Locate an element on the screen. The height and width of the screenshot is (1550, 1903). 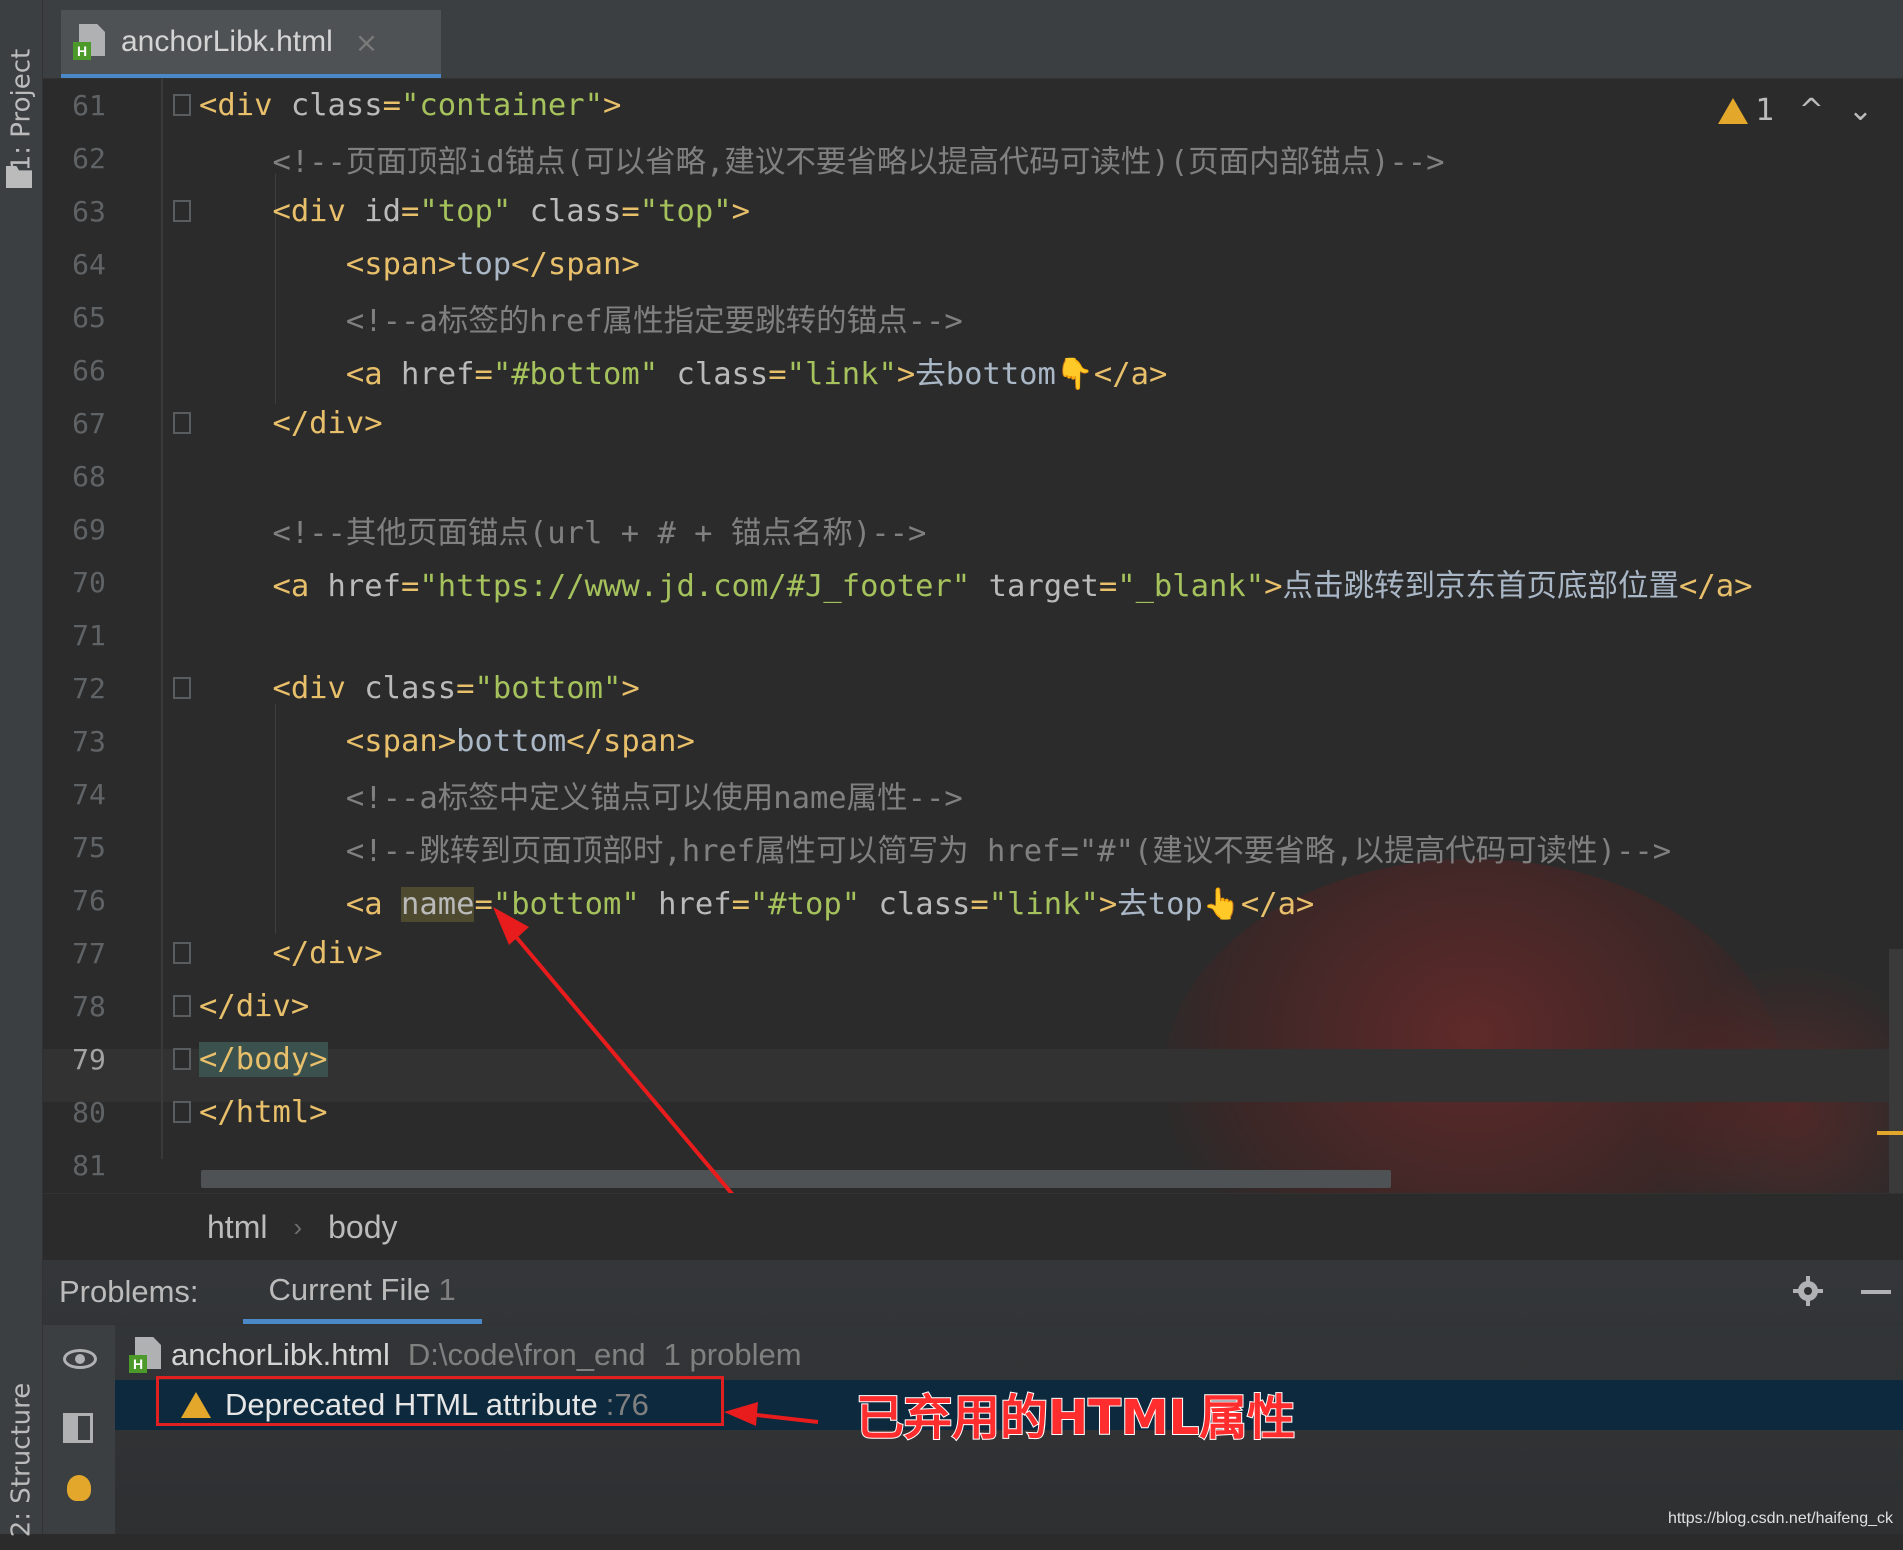
preview-pane-icon is located at coordinates (78, 1428).